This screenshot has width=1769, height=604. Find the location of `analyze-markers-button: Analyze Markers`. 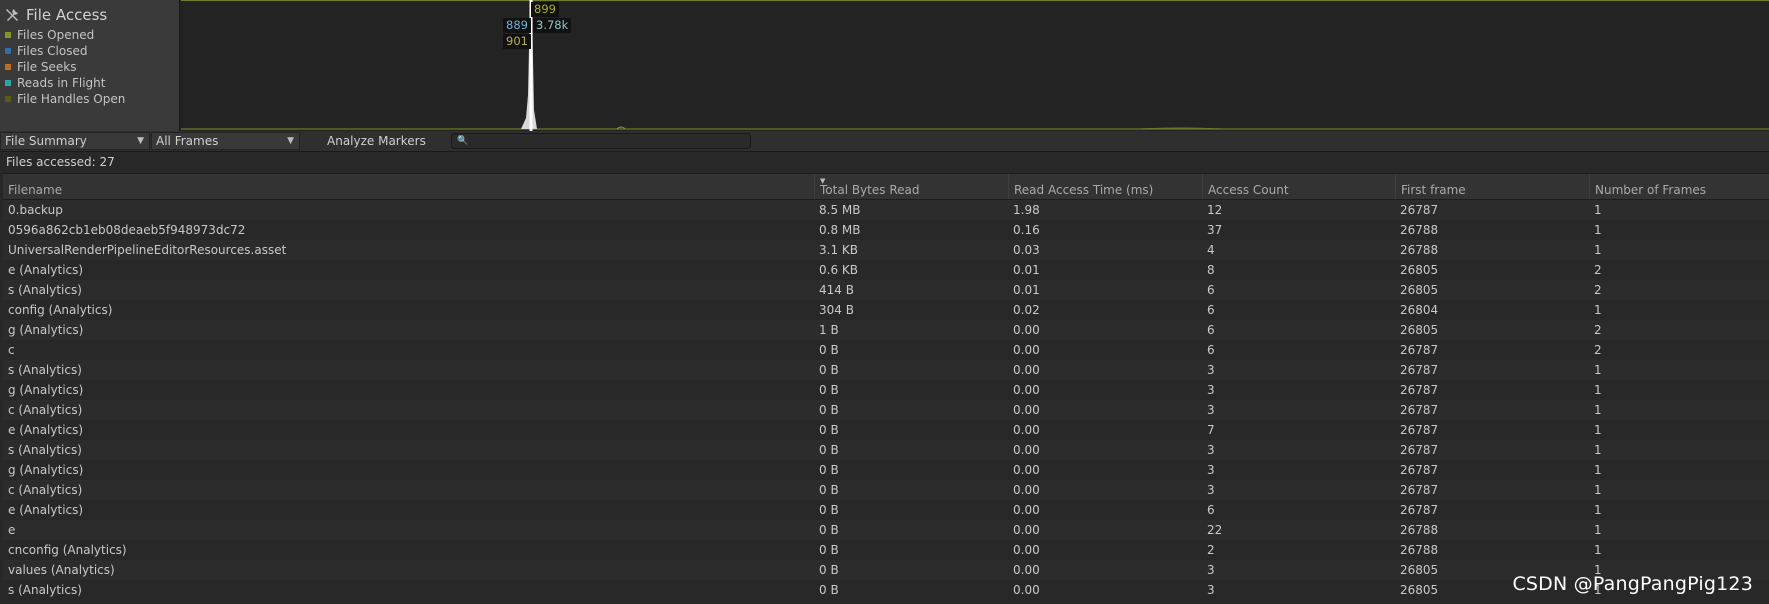

analyze-markers-button: Analyze Markers is located at coordinates (376, 141).